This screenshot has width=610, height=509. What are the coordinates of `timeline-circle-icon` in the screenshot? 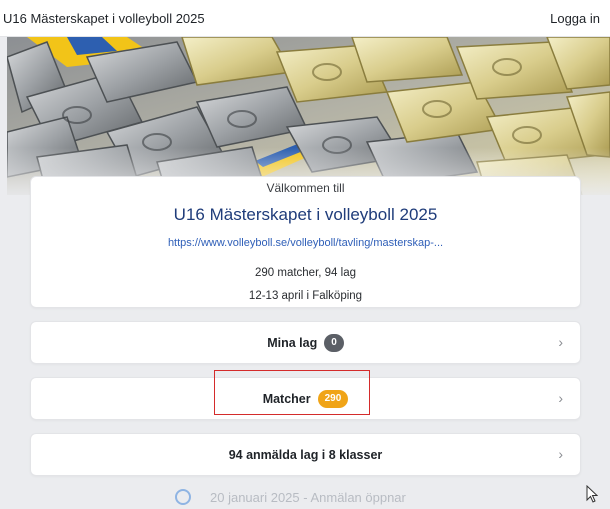 It's located at (183, 497).